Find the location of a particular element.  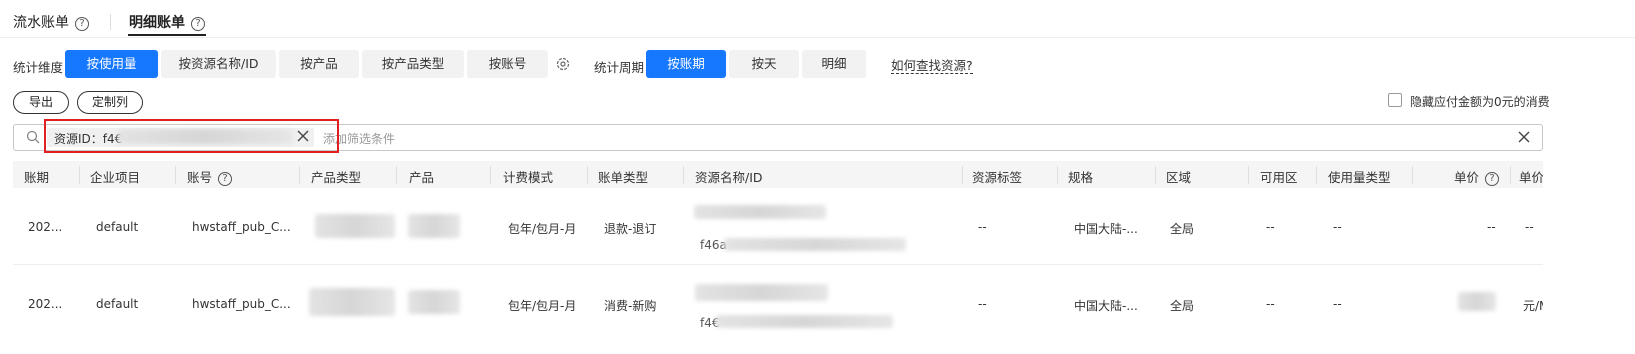

column-header-unit-price: 单价? is located at coordinates (1477, 176).